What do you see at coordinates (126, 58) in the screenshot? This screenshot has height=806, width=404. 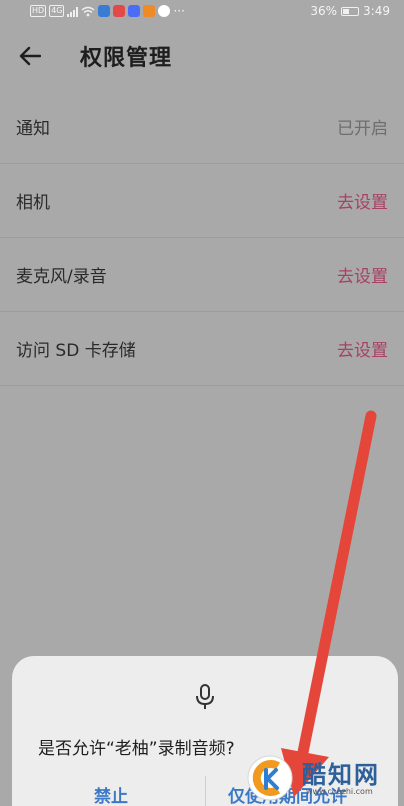 I see `page-title: 权限管理` at bounding box center [126, 58].